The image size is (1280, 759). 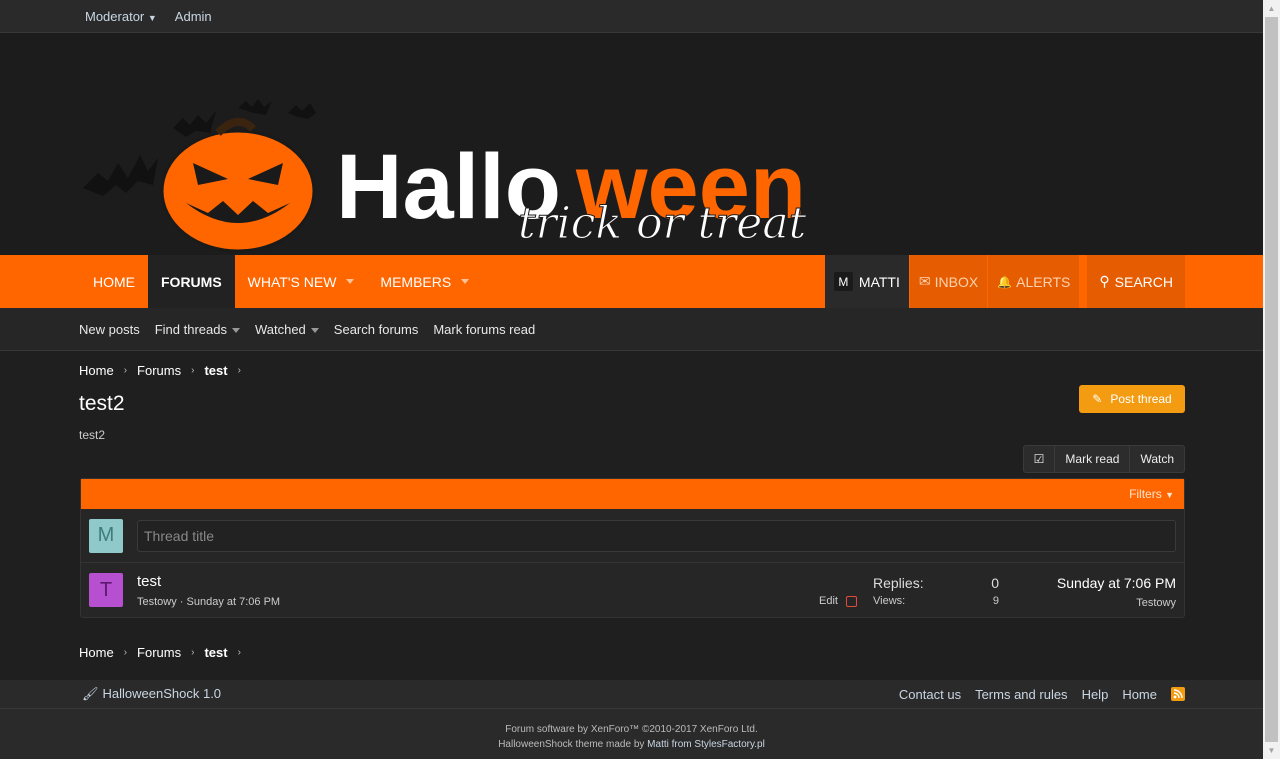 I want to click on thread-main: test Testowy · Sunday at 7:06 PM, so click(x=208, y=590).